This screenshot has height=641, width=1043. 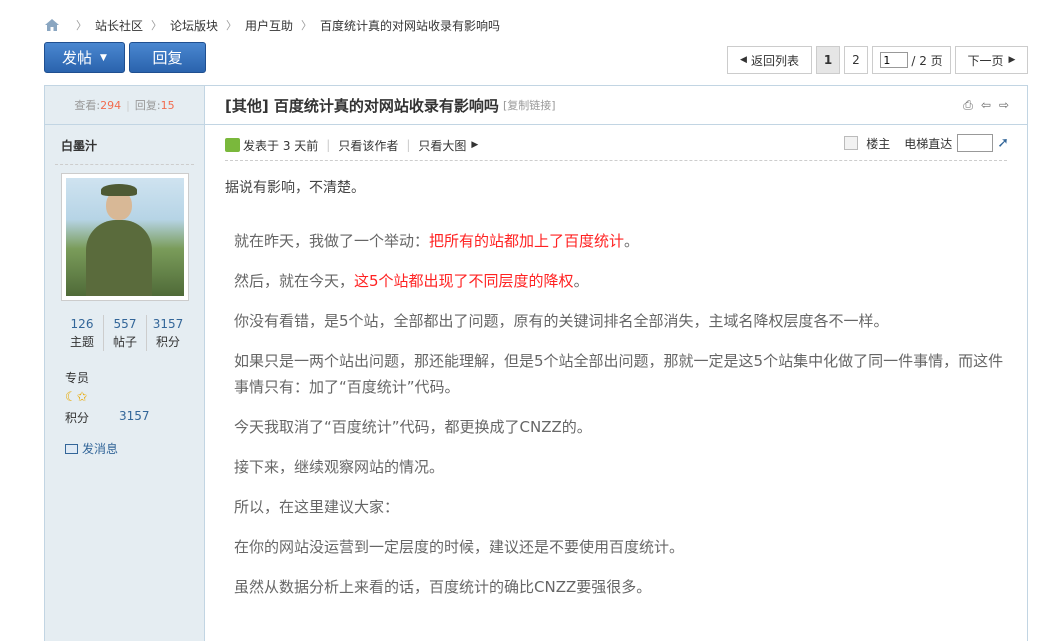 What do you see at coordinates (975, 143) in the screenshot?
I see `floor-jump-input` at bounding box center [975, 143].